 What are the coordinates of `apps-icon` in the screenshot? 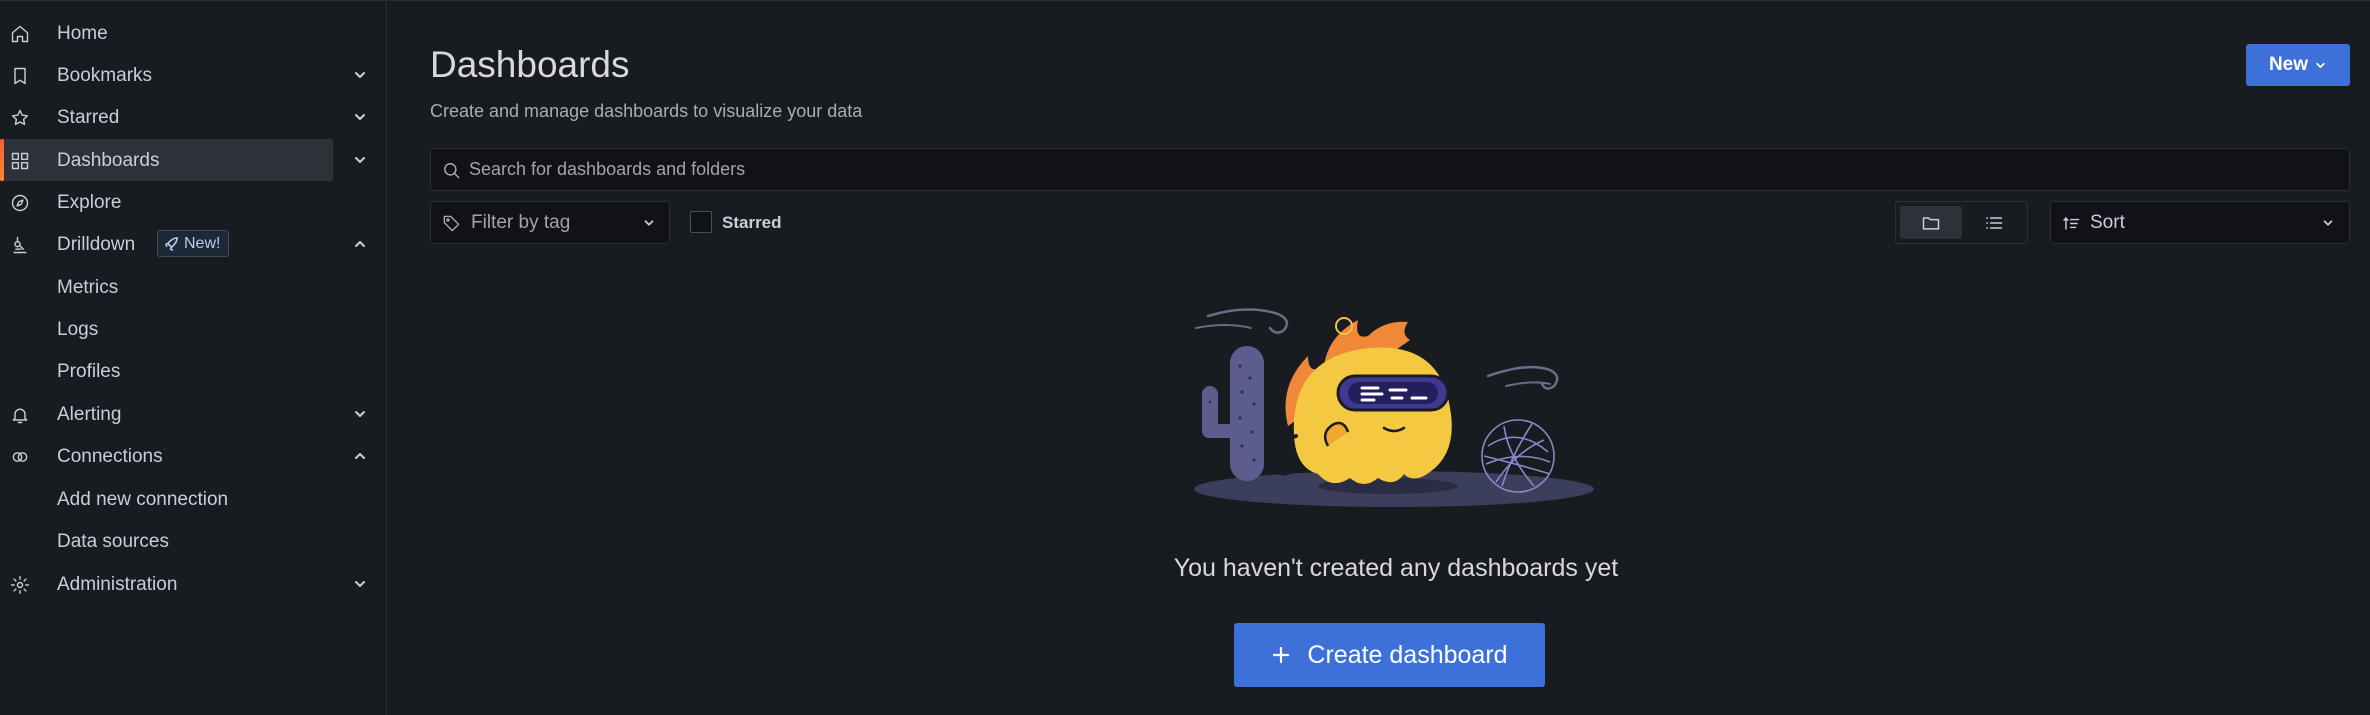 It's located at (20, 161).